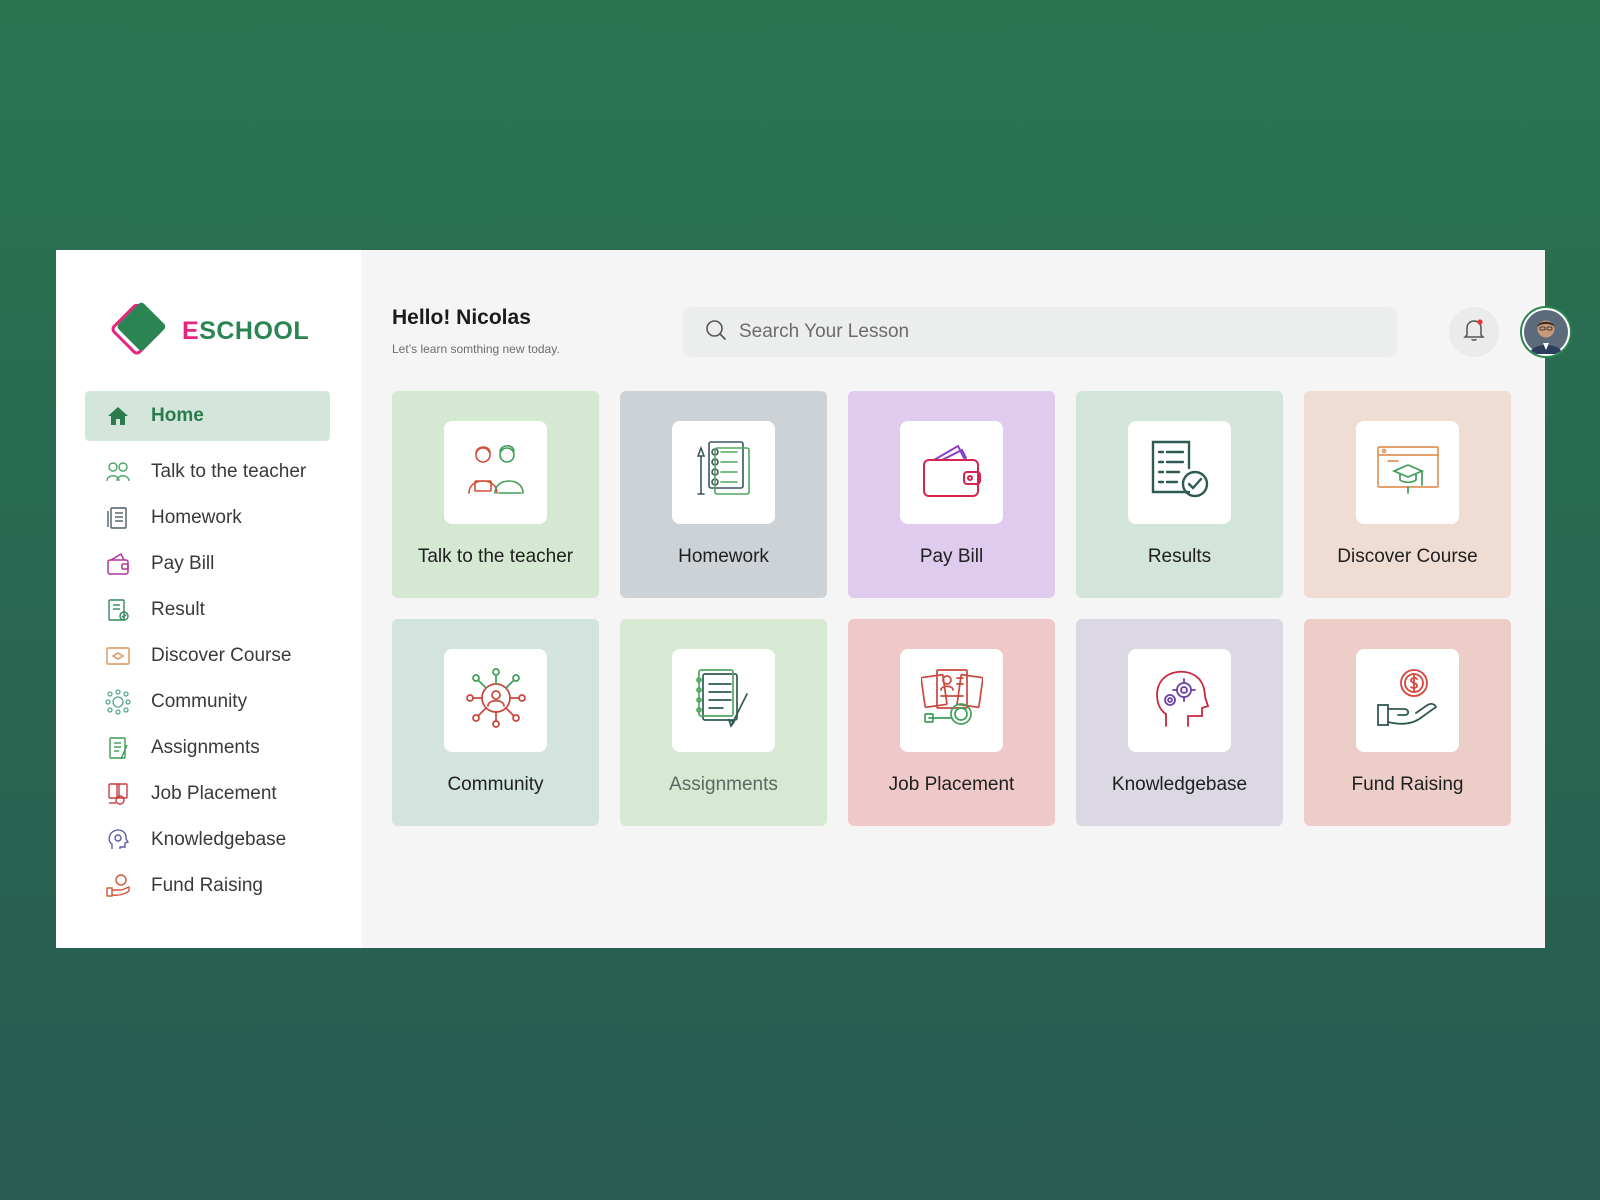  I want to click on sidebar-item-home: Home, so click(207, 416).